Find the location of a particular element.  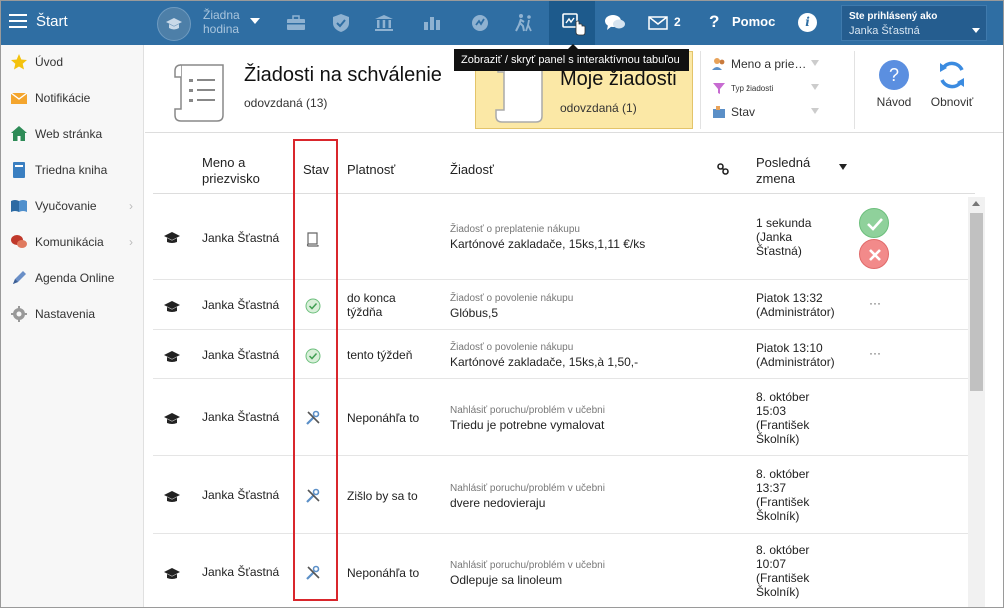

navod-button: ? Návod is located at coordinates (894, 87).